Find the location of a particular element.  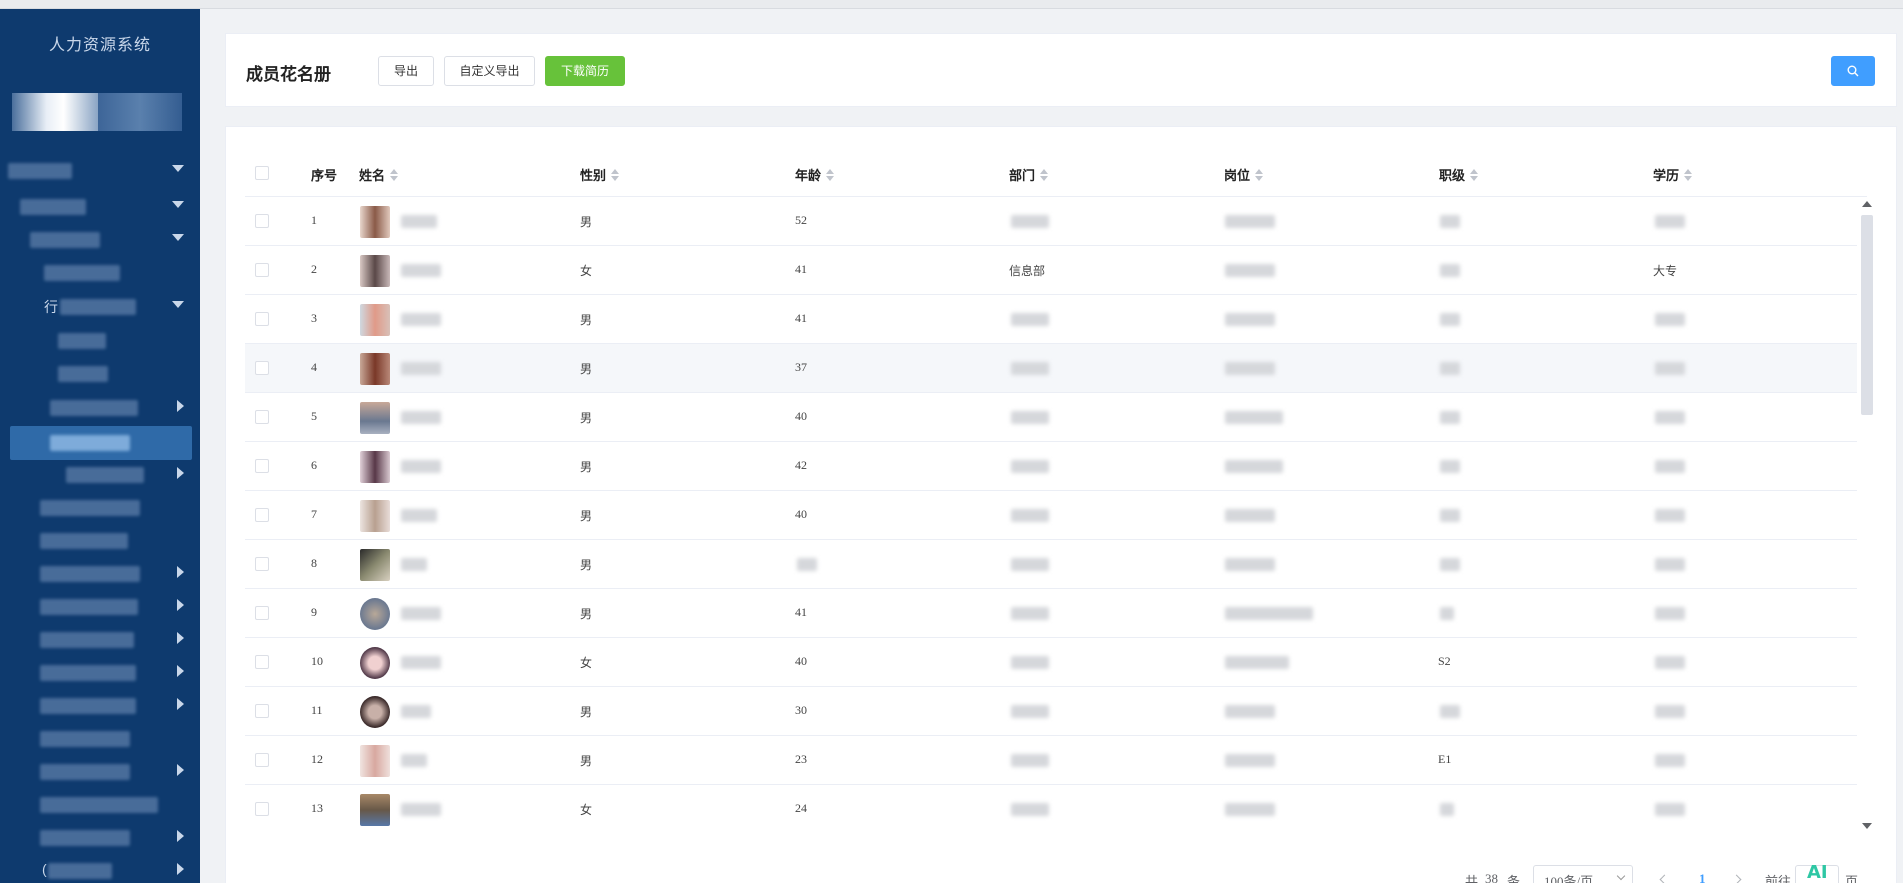

table-row: 12 男 23 E1 is located at coordinates (1051, 760).